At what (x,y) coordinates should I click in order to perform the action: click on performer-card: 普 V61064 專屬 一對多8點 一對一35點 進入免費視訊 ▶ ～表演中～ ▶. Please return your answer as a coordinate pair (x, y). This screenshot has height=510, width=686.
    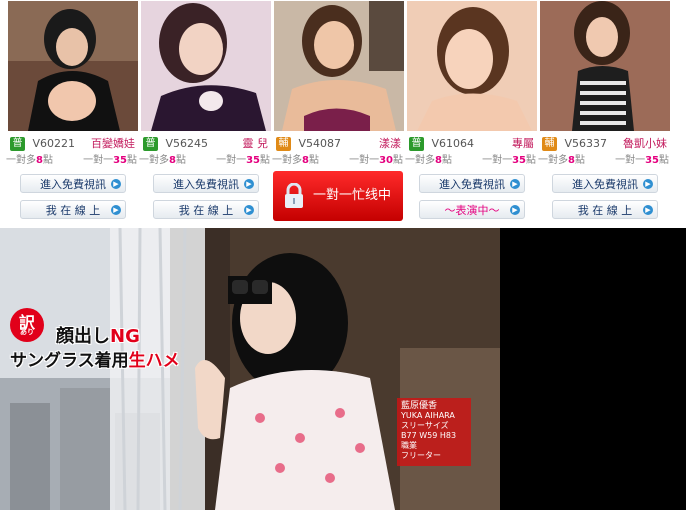
    Looking at the image, I should click on (471, 114).